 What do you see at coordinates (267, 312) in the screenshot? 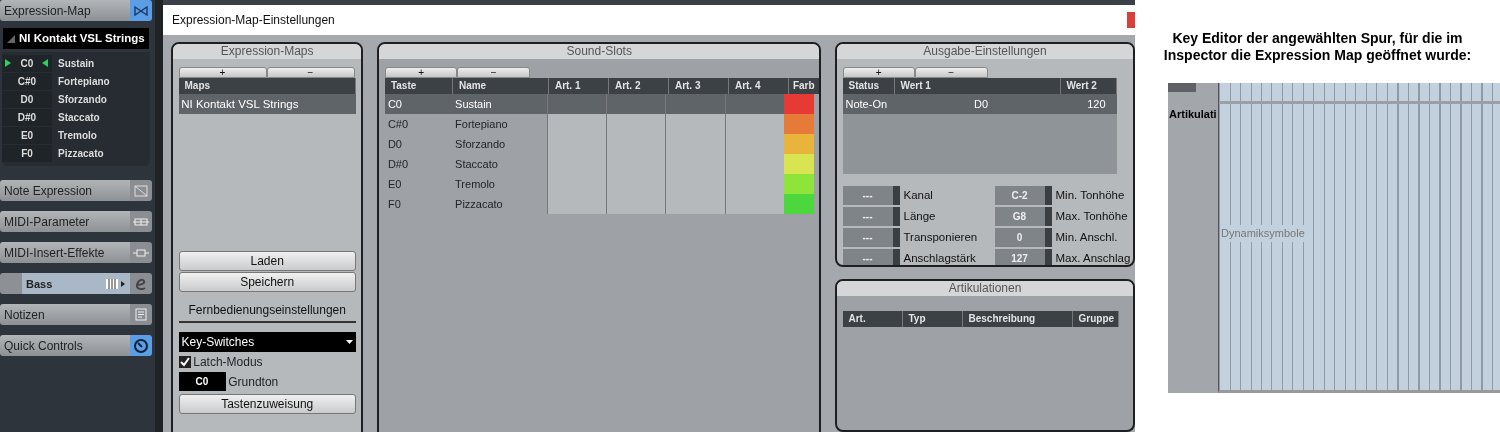
I see `section-title: Fernbedienungseinstellungen` at bounding box center [267, 312].